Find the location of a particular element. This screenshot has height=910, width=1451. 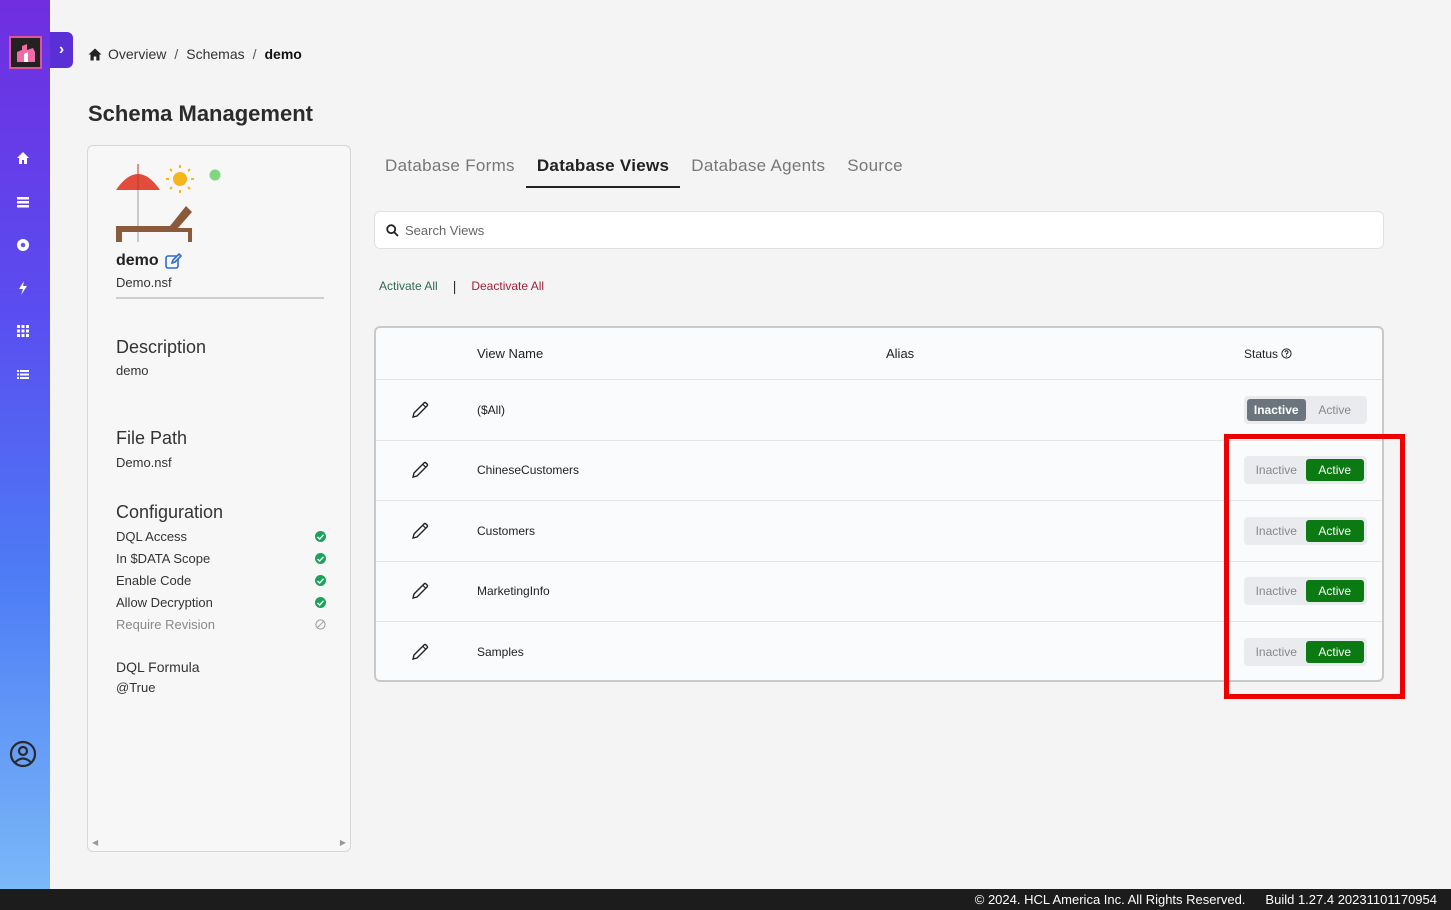

config-label: DQL Access is located at coordinates (152, 536).